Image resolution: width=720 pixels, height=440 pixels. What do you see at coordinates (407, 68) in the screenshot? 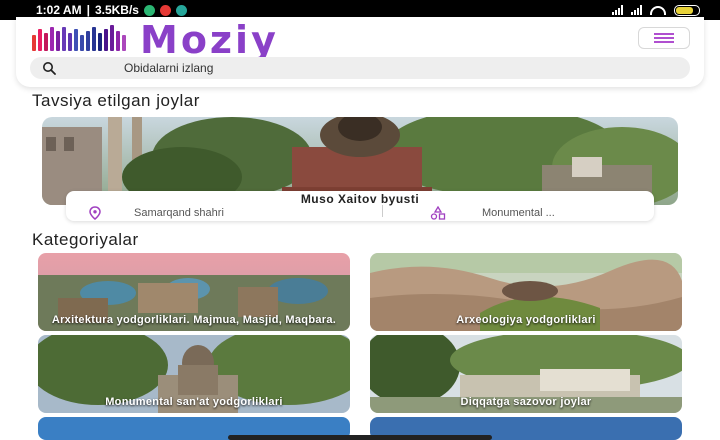
I see `search-input` at bounding box center [407, 68].